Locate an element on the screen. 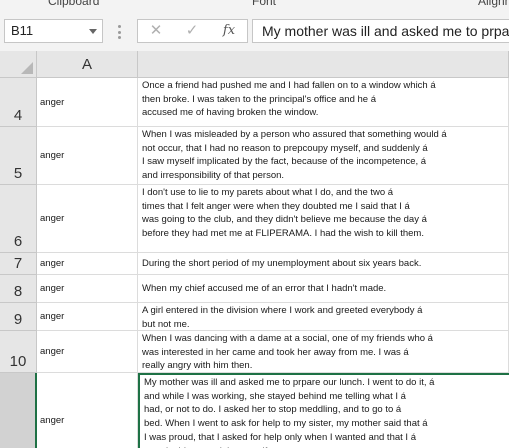 This screenshot has width=509, height=448. row-number: 4 is located at coordinates (18, 115).